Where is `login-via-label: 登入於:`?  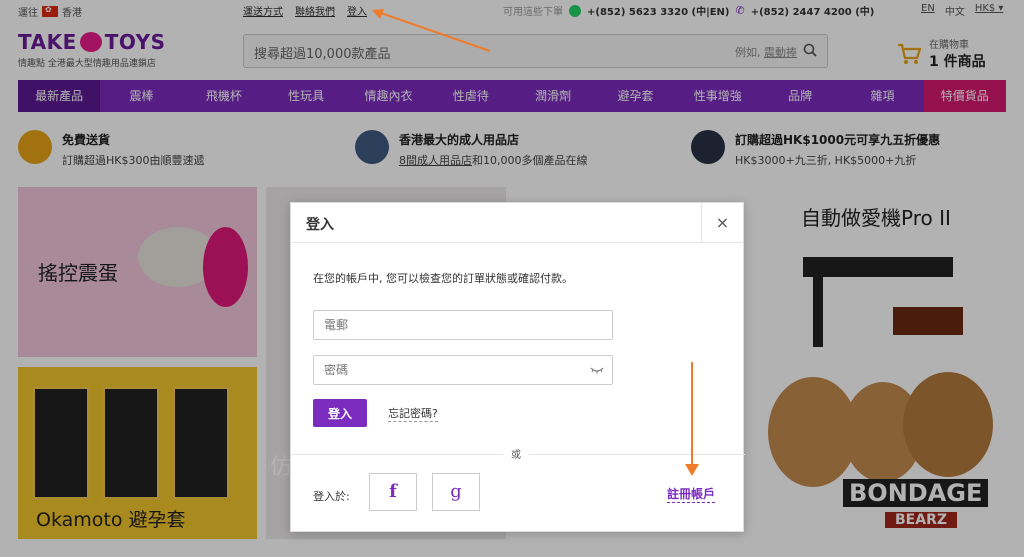 login-via-label: 登入於: is located at coordinates (331, 496).